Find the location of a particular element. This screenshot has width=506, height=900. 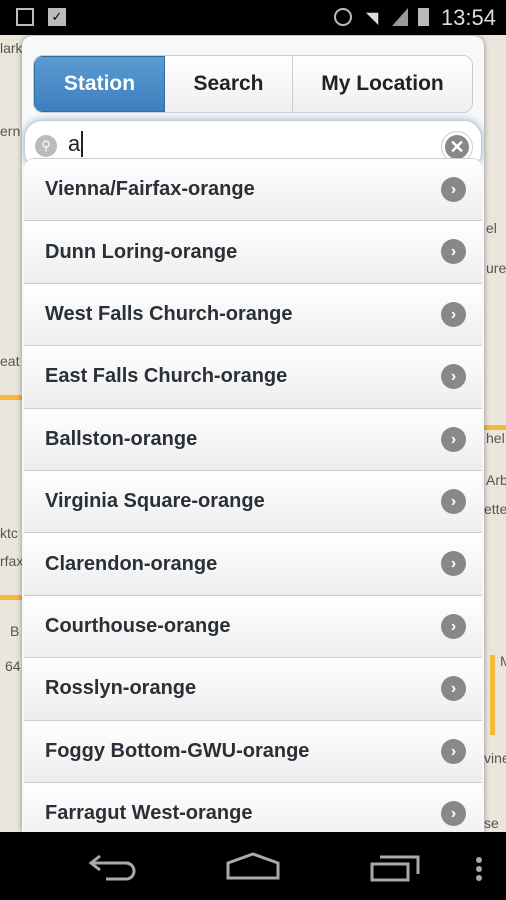

station-list-item: Rosslyn-orange › is located at coordinates (253, 689).